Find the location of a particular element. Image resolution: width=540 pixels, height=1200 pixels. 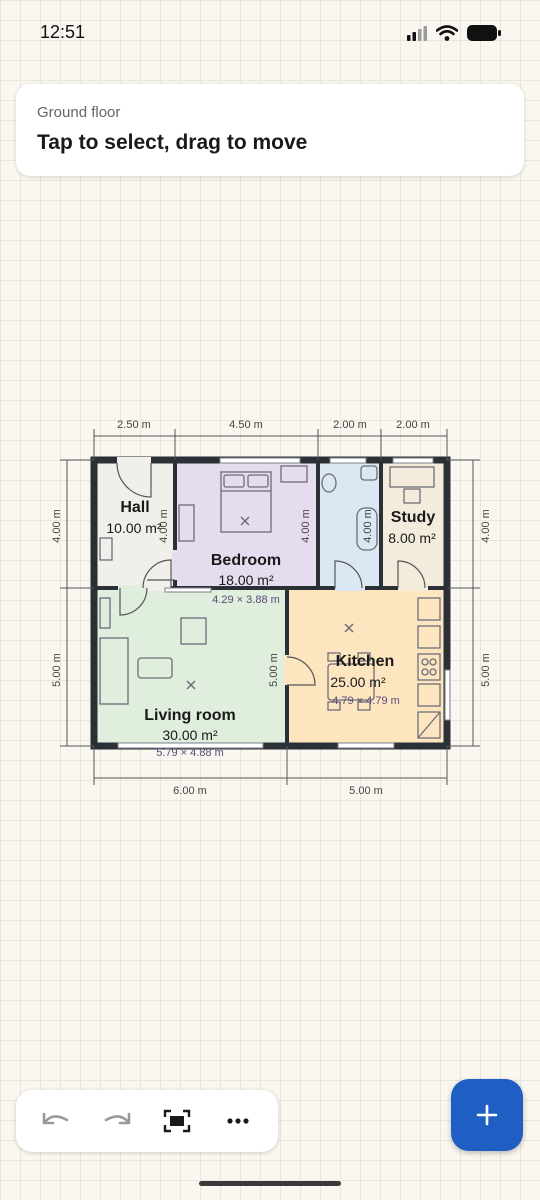

status-bar: 12:51 is located at coordinates (270, 30).